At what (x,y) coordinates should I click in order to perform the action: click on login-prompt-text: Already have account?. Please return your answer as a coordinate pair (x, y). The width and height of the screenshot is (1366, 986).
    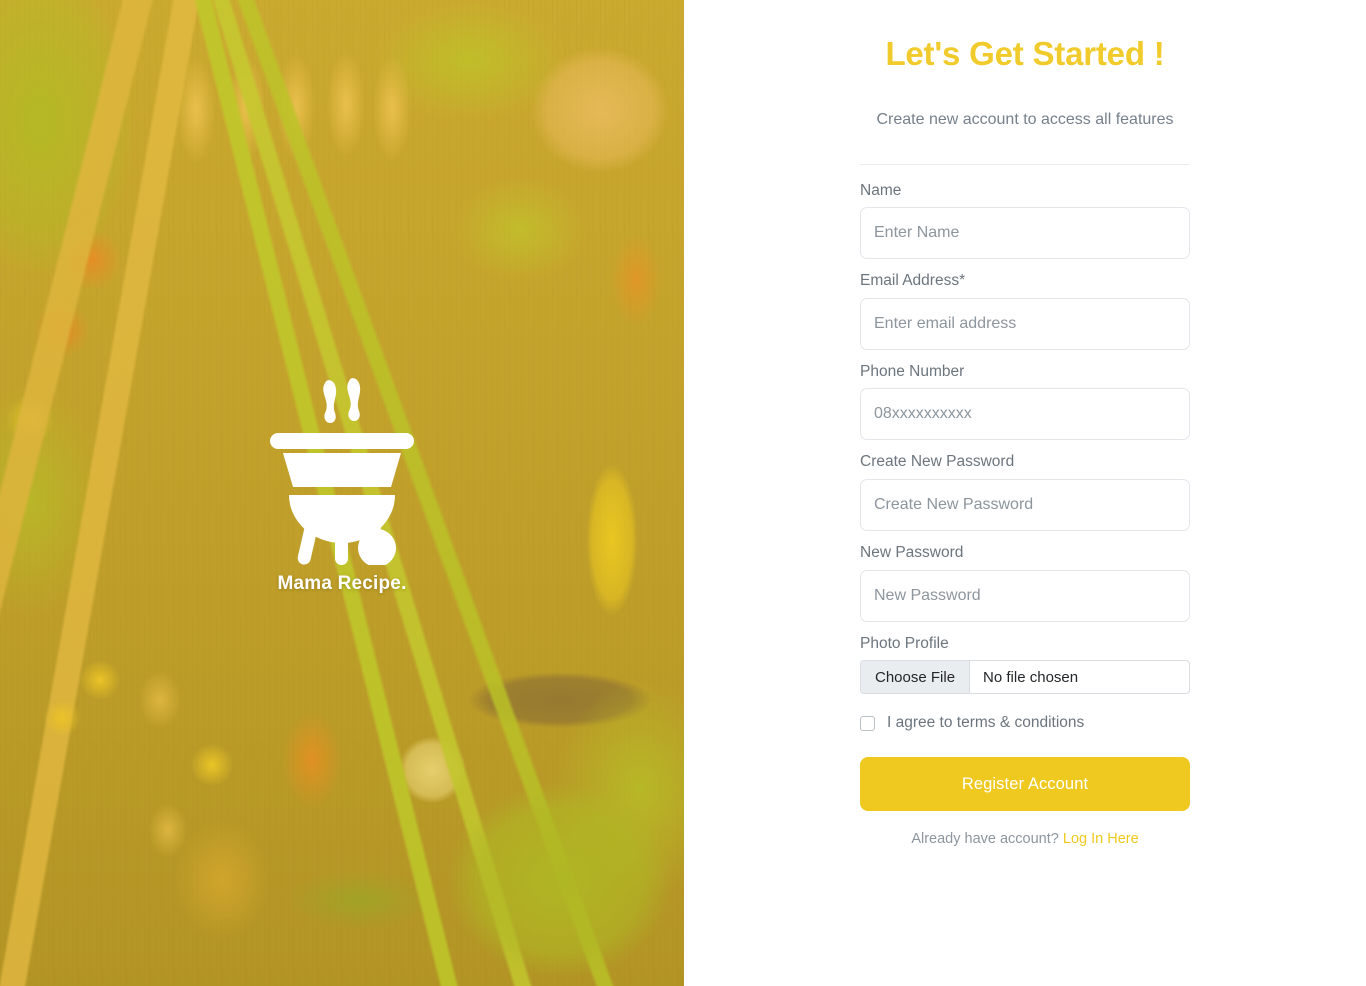
    Looking at the image, I should click on (985, 839).